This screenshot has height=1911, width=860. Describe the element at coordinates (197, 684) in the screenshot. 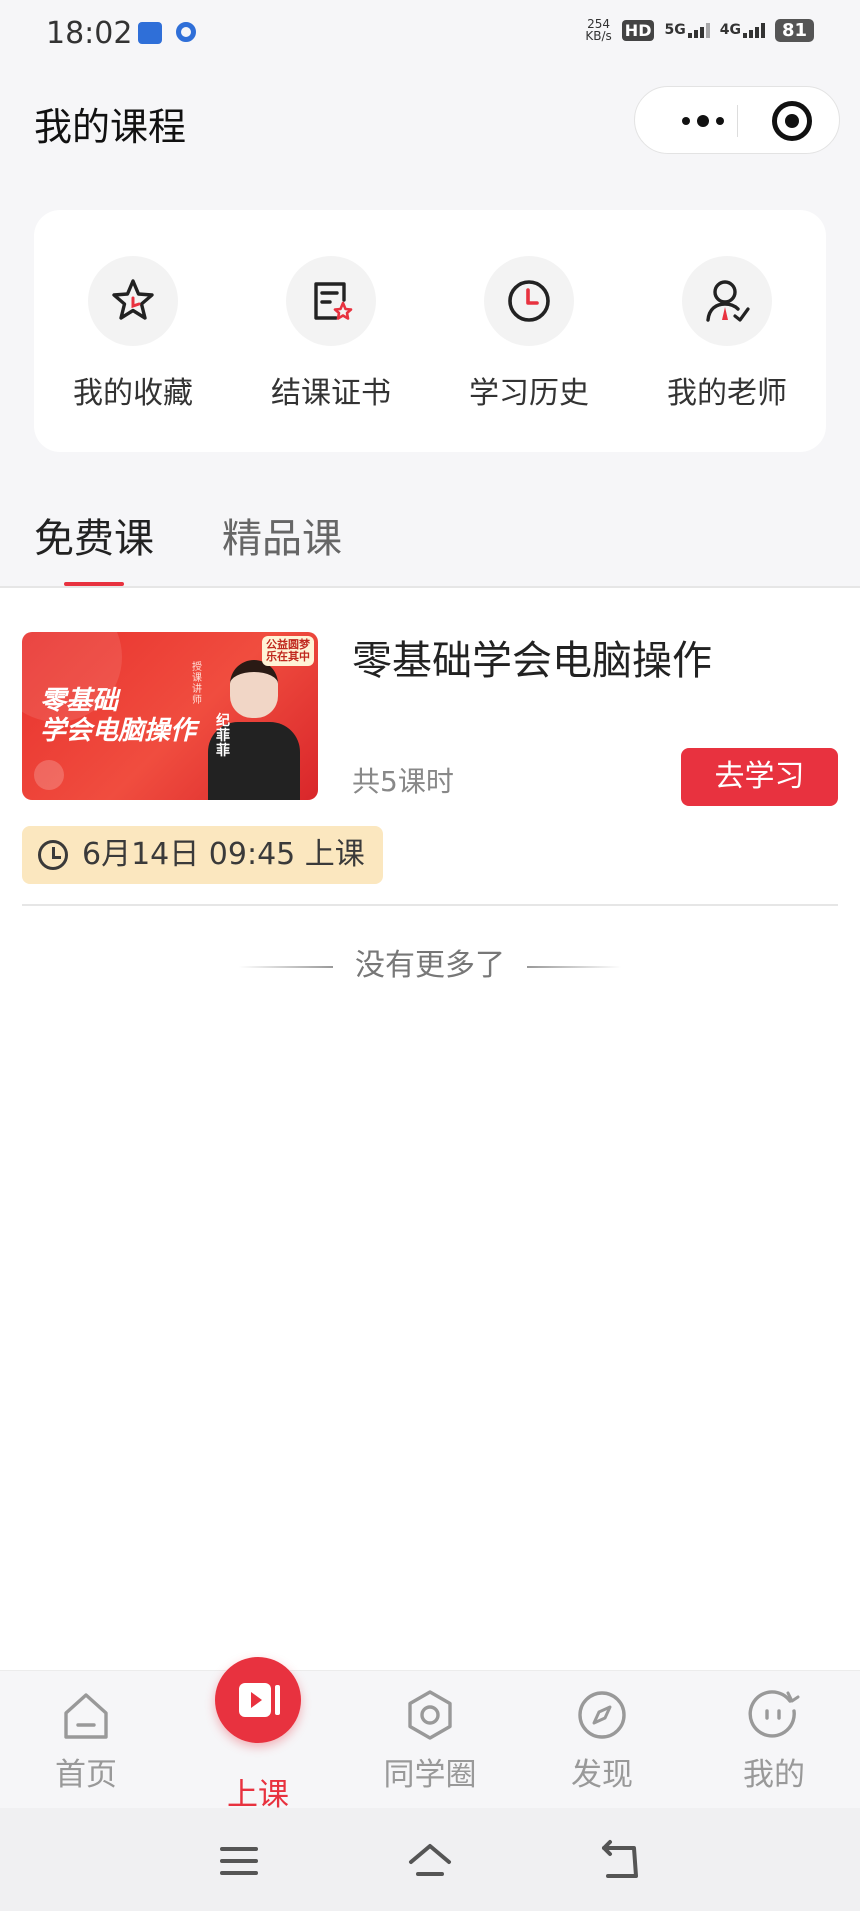

I see `cover-teacher-caption: 授课讲师` at that location.